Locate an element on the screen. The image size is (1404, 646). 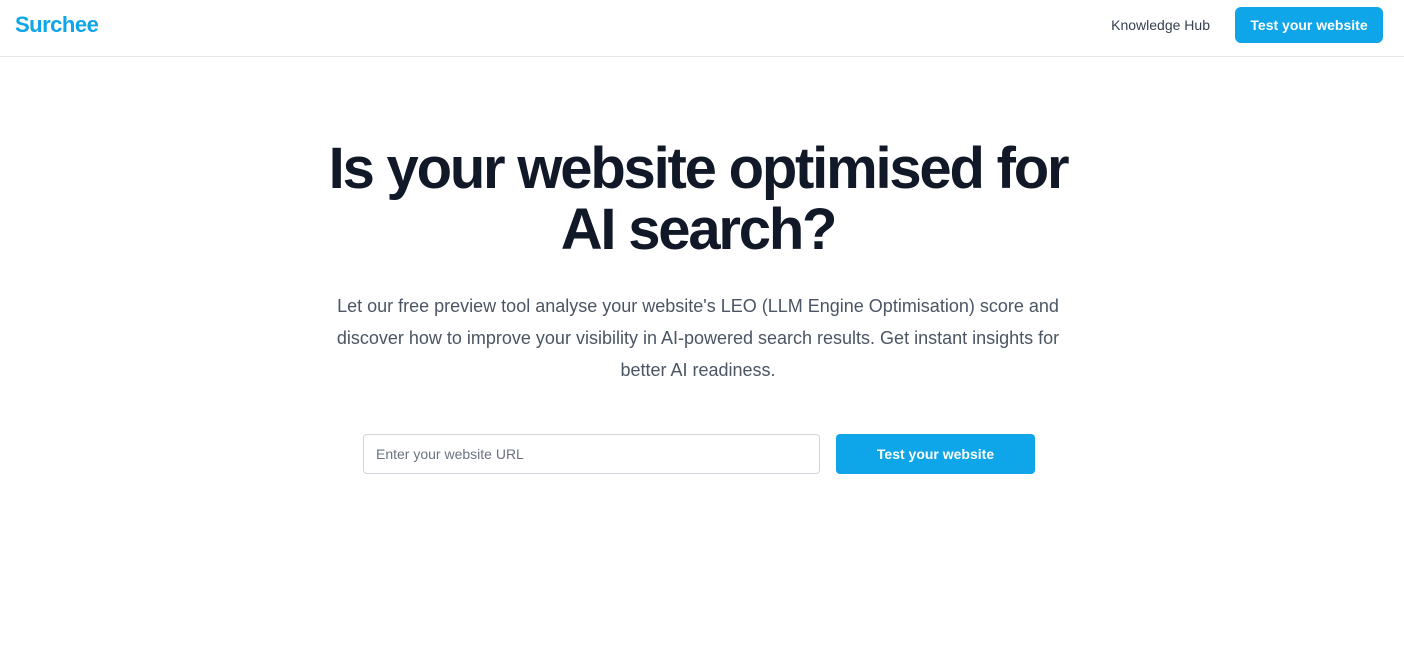
hero-title-line-1: Is your website optimised for is located at coordinates (699, 168).